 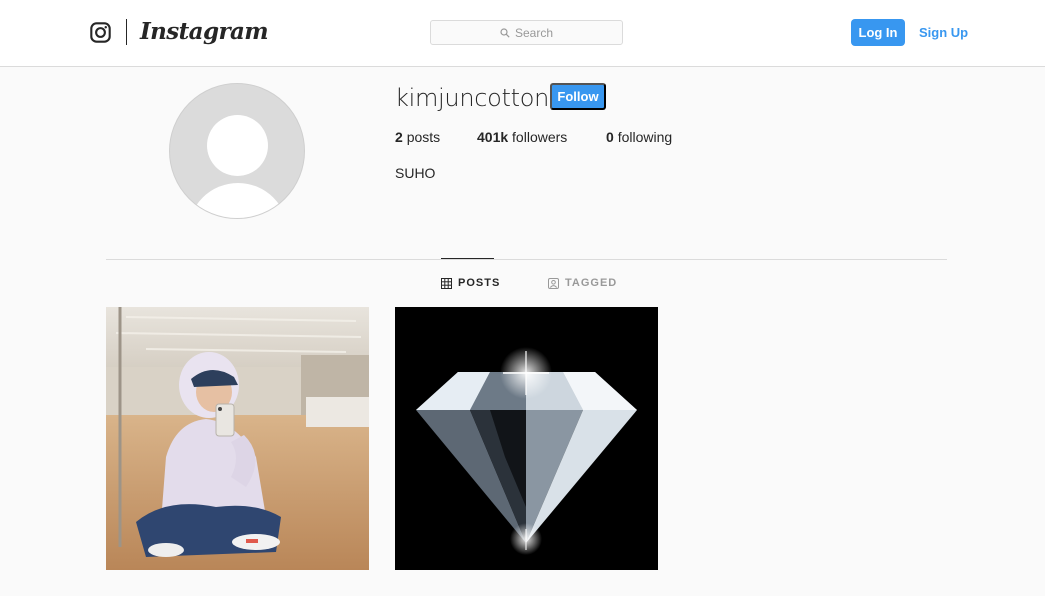 I want to click on signup-link: Sign Up, so click(x=943, y=33).